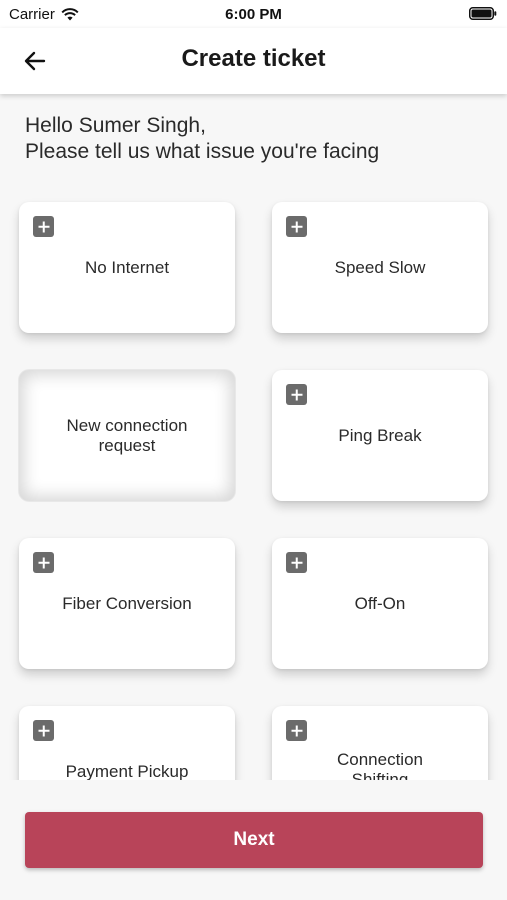 This screenshot has height=900, width=507. I want to click on issue-card-speed-slow: Speed Slow, so click(380, 267).